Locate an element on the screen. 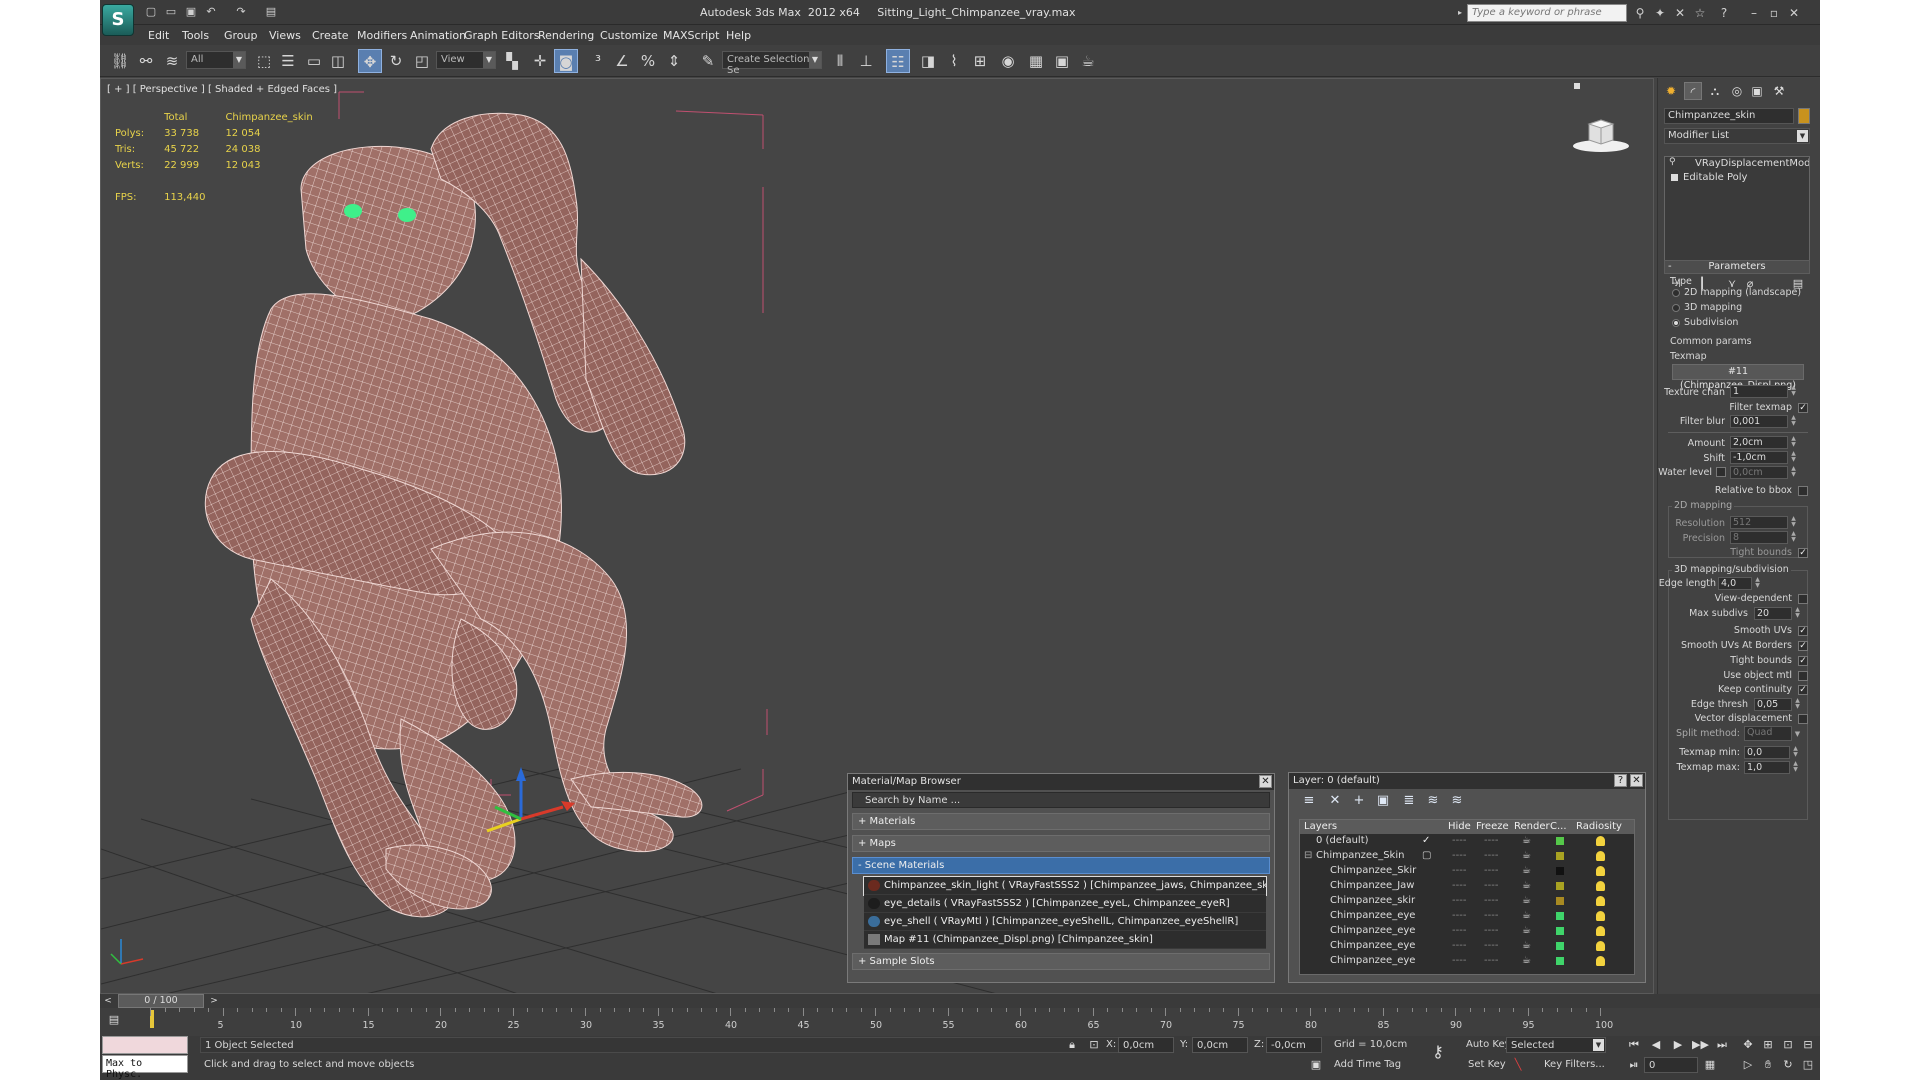  app-logo-icon: S is located at coordinates (118, 20).